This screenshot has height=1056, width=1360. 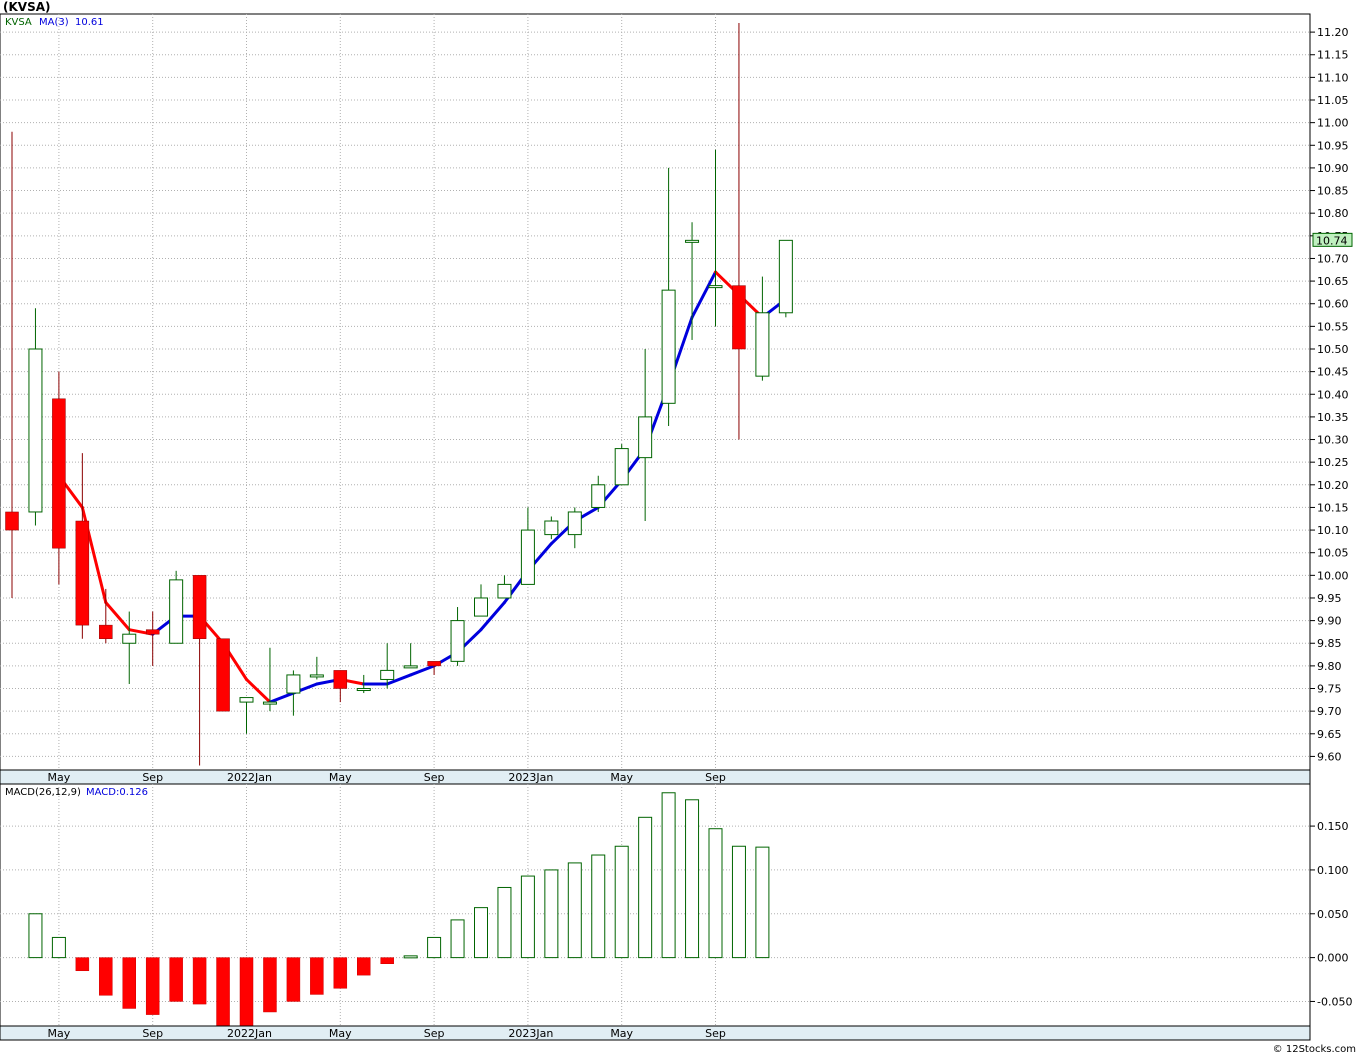 What do you see at coordinates (1329, 621) in the screenshot?
I see `price-y-tick-label: 9.90` at bounding box center [1329, 621].